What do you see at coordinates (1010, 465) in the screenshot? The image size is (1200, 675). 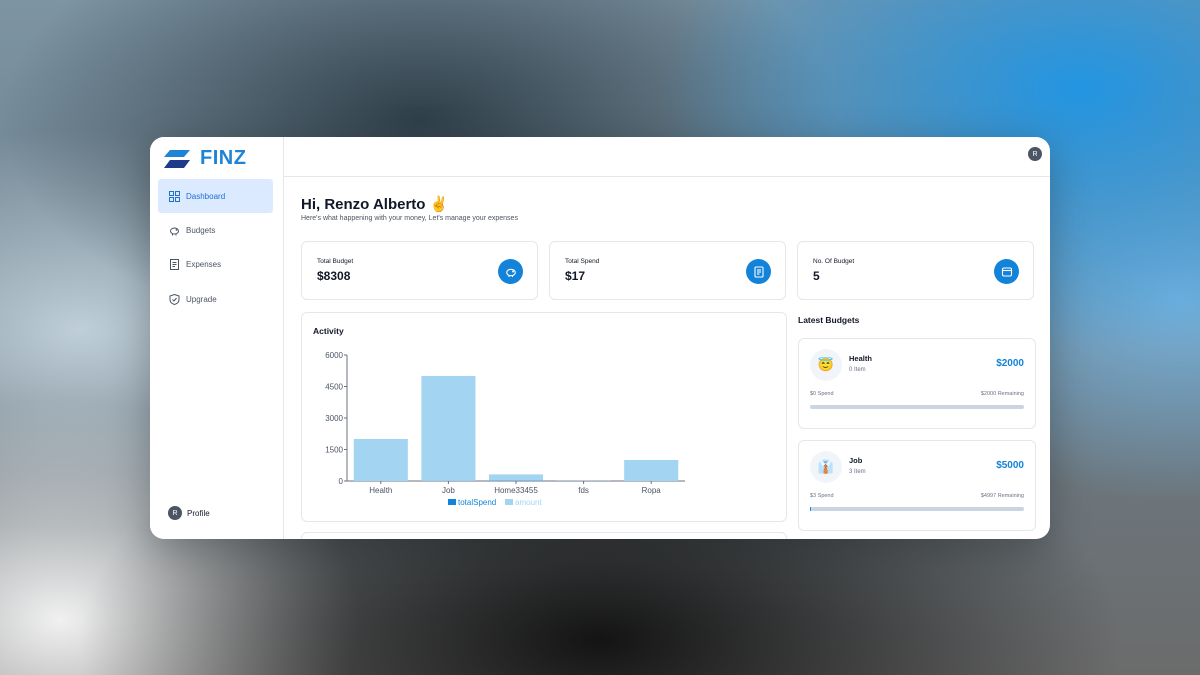 I see `budget-amount: $5000` at bounding box center [1010, 465].